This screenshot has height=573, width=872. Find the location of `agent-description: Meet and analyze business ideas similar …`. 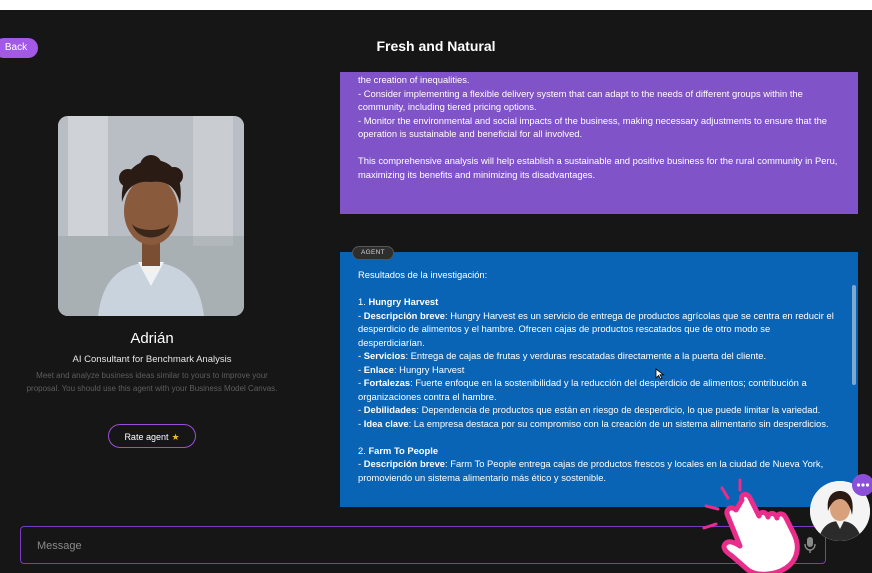

agent-description: Meet and analyze business ideas similar … is located at coordinates (152, 382).